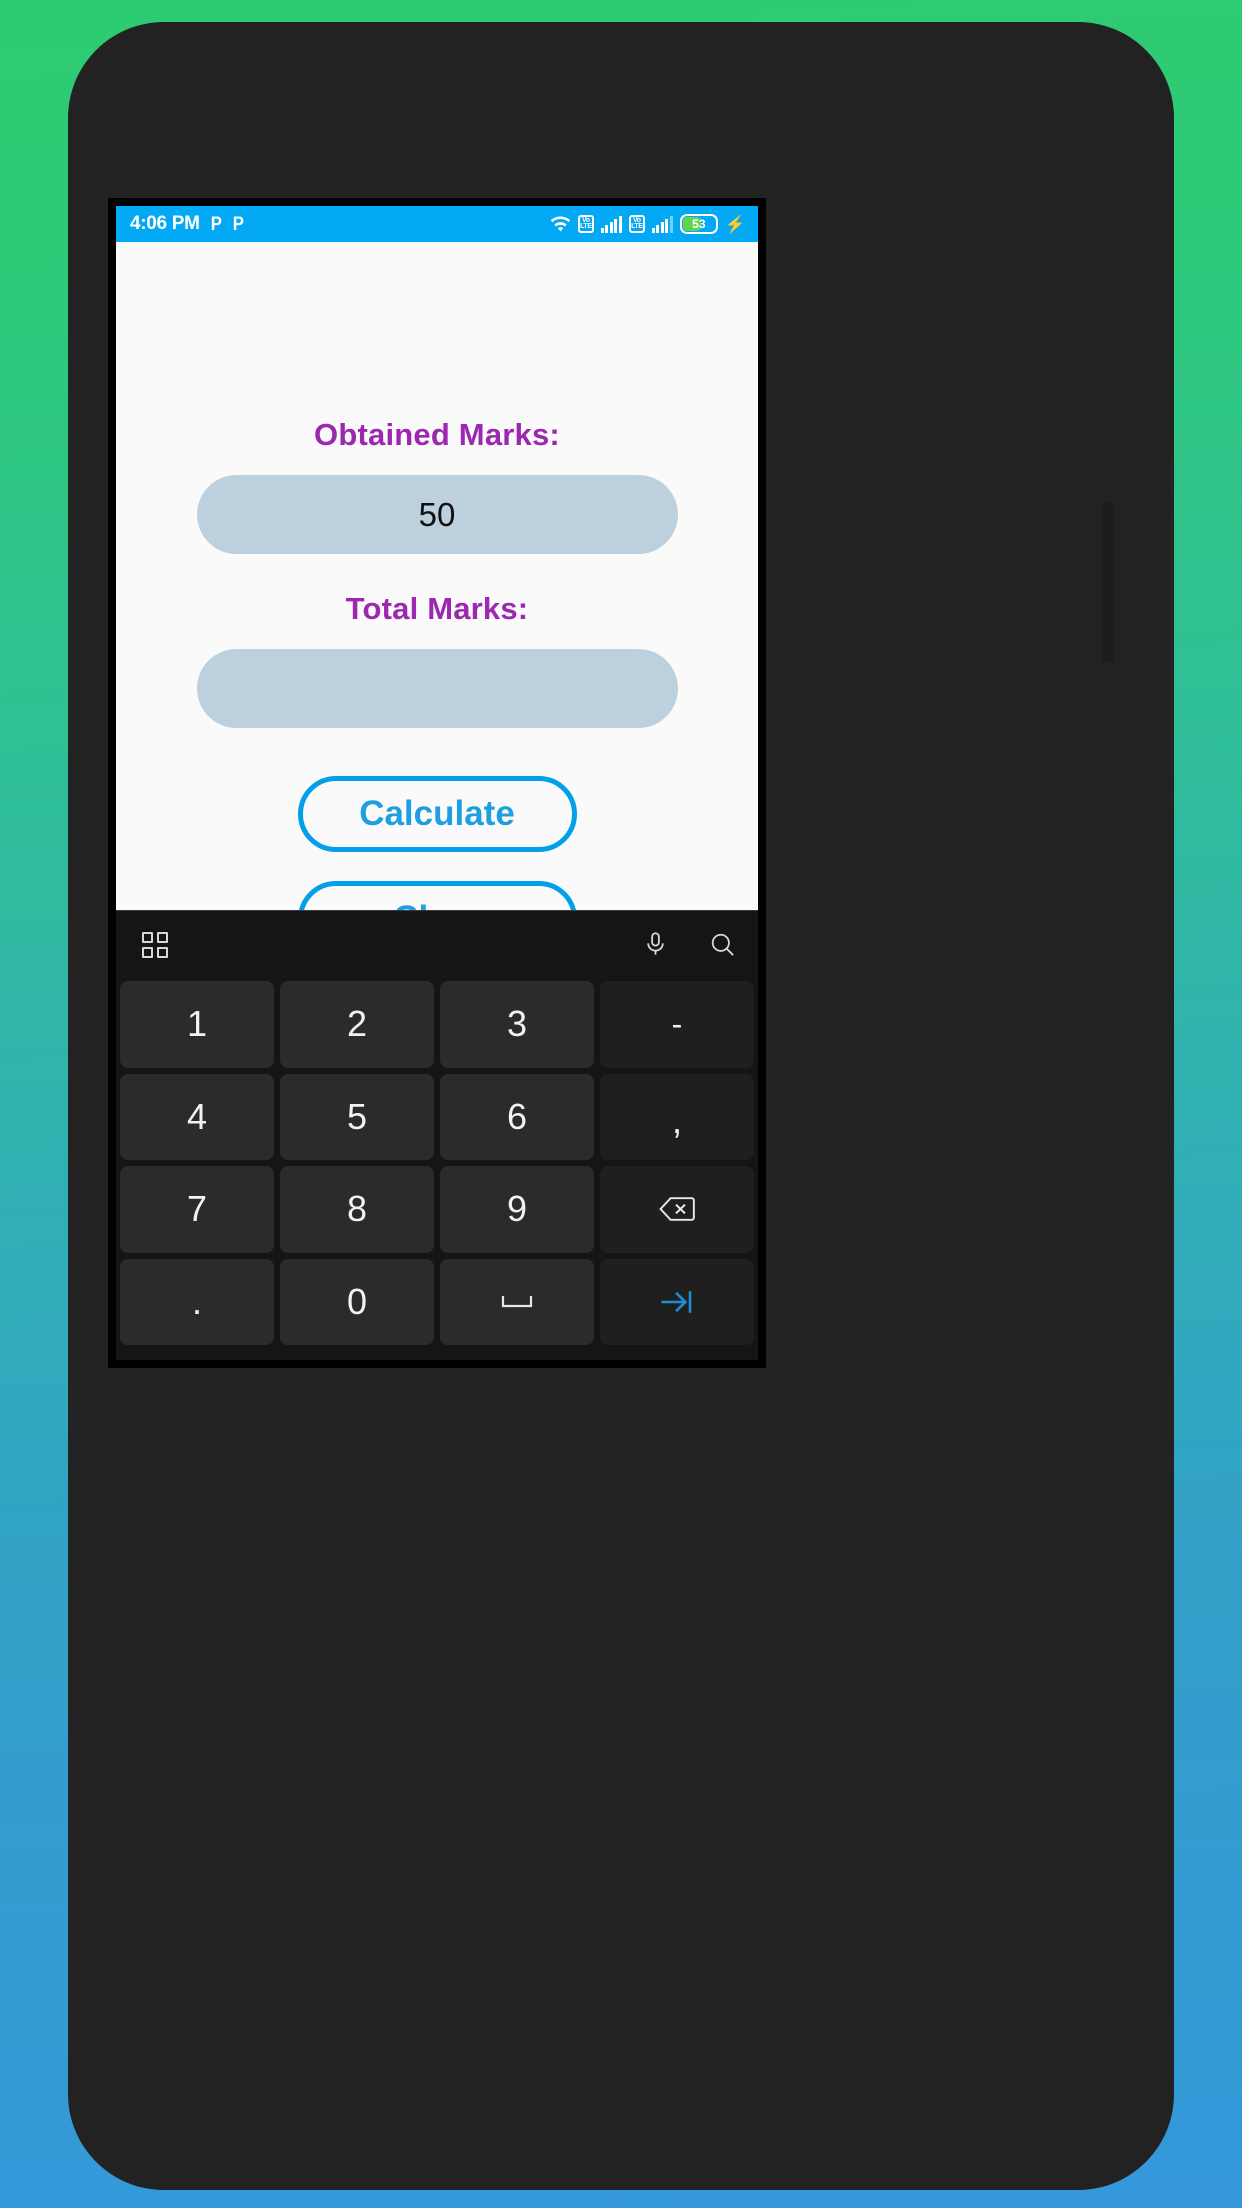  Describe the element at coordinates (437, 514) in the screenshot. I see `obtained-marks-input: 50` at that location.